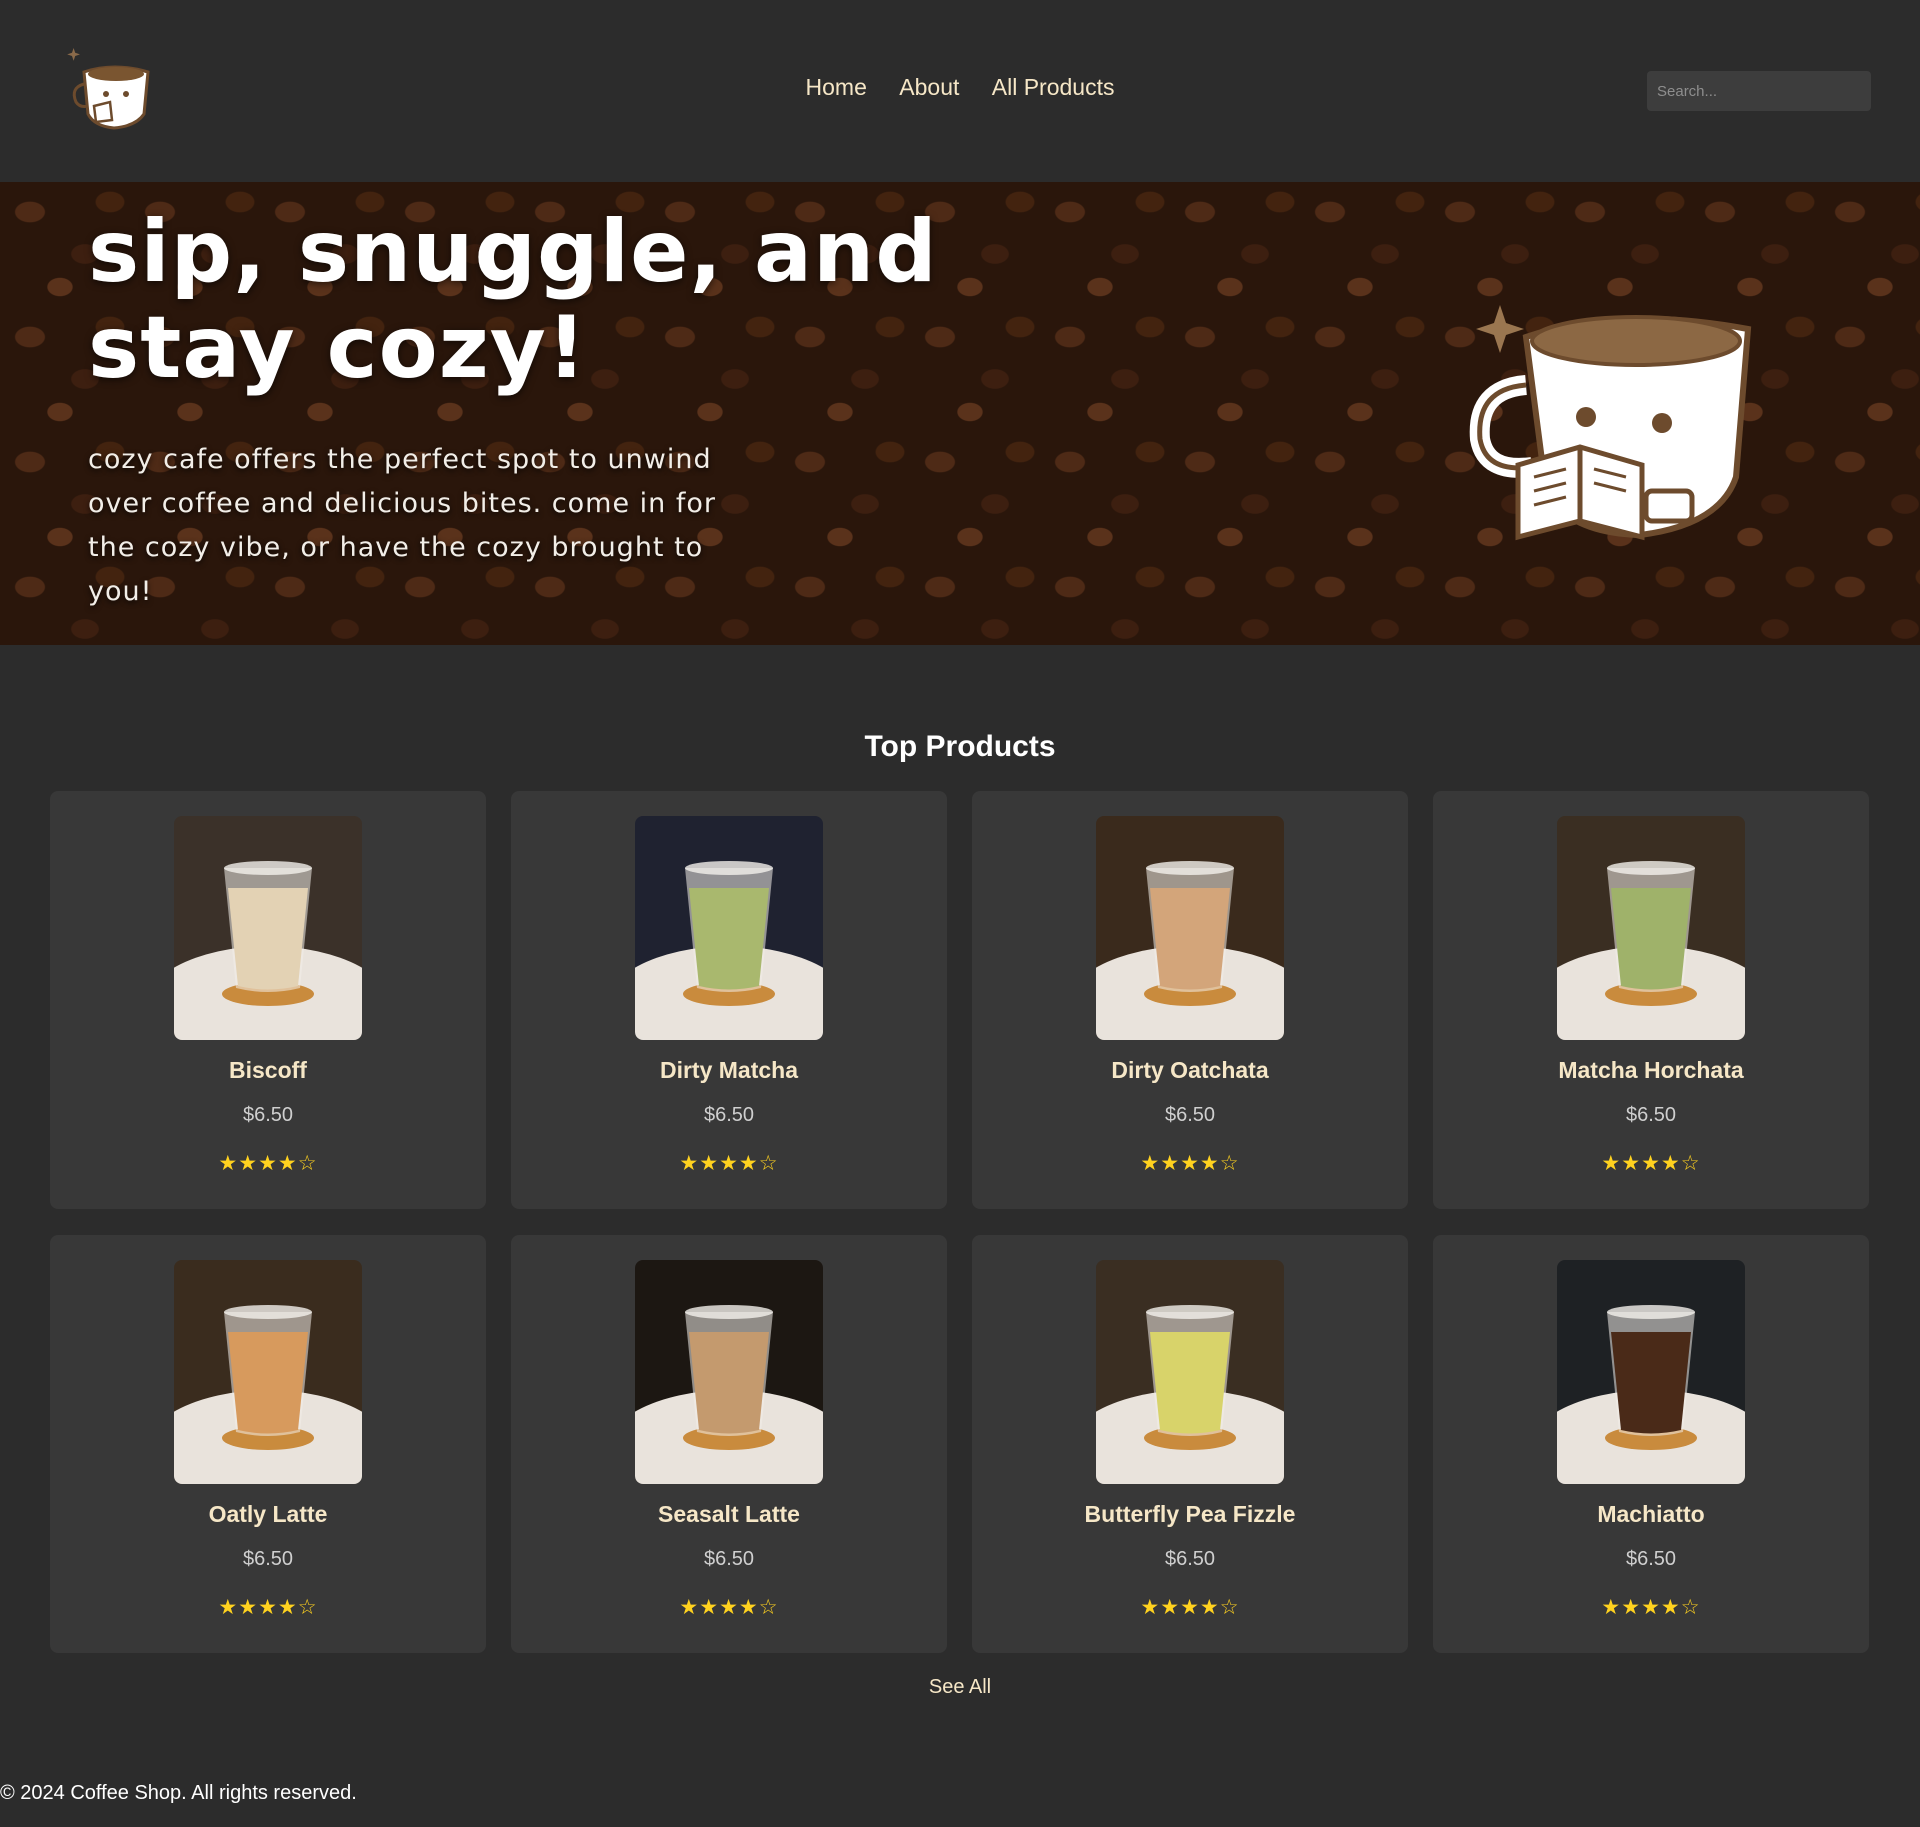 The height and width of the screenshot is (1827, 1920). Describe the element at coordinates (1759, 91) in the screenshot. I see `search-input` at that location.